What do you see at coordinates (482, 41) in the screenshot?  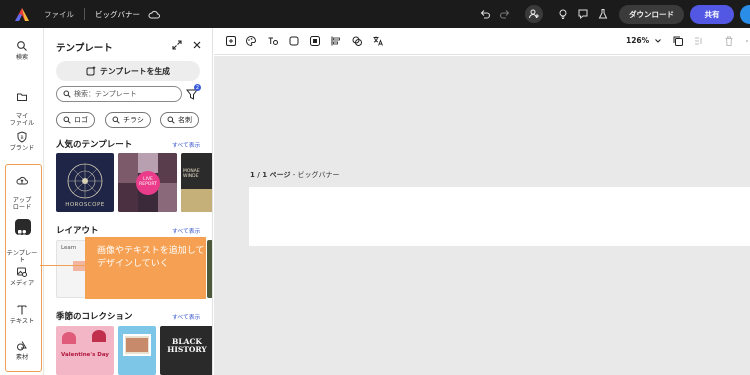 I see `canvas-toolbar: 126%` at bounding box center [482, 41].